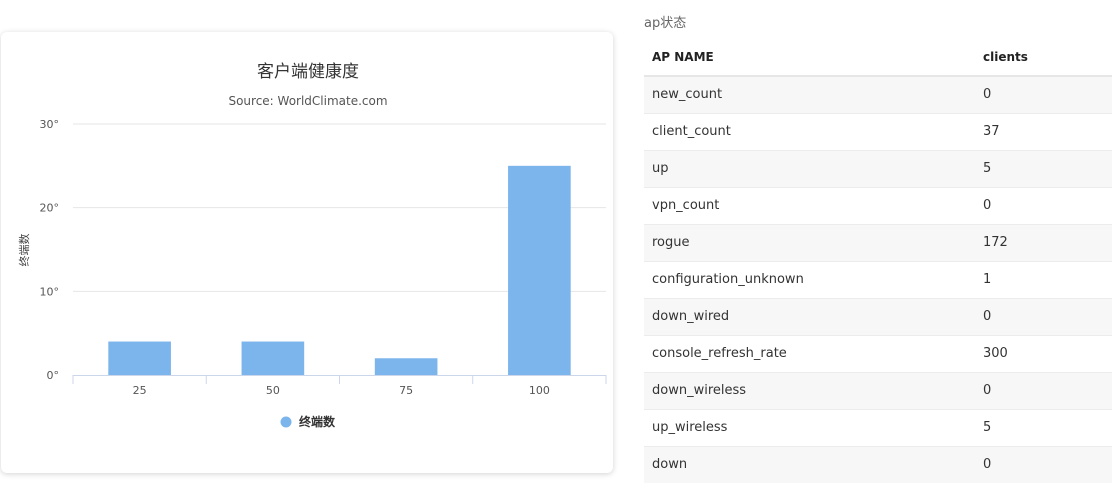 This screenshot has height=484, width=1112. Describe the element at coordinates (1043, 353) in the screenshot. I see `clients-cell: 300` at that location.